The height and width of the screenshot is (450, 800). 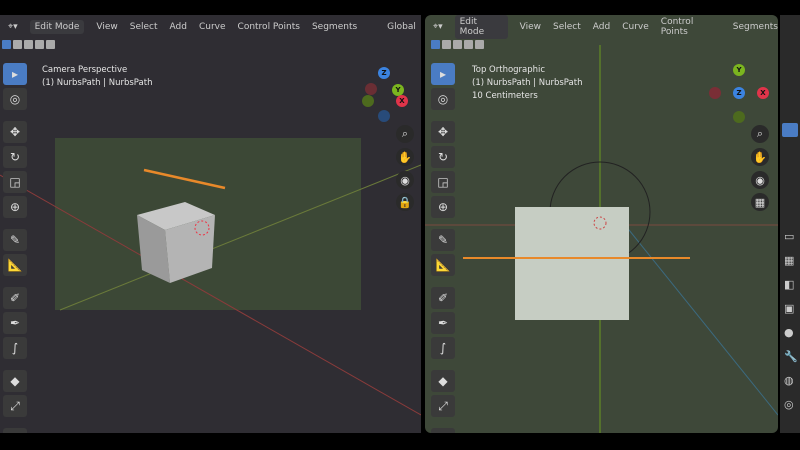 I want to click on toolbar-right: ▸ ◎ ✥ ↻ ◲ ⊕ ✎ 📐 ✐ ✒ ∫ ◆ ⤢ ▰, so click(x=444, y=248).